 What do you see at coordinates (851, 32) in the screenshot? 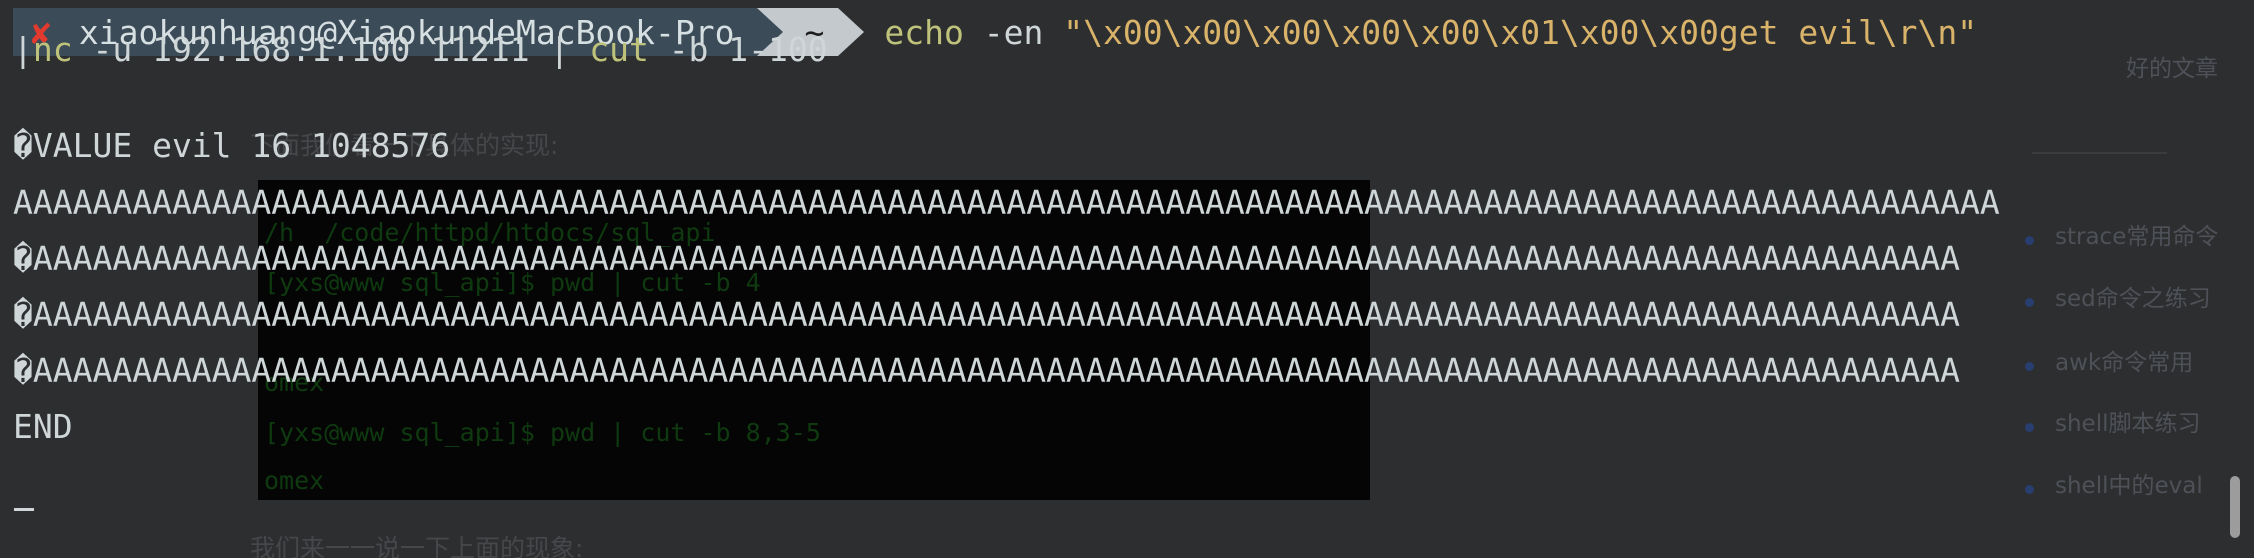
I see `prompt-end-arrow-icon` at bounding box center [851, 32].